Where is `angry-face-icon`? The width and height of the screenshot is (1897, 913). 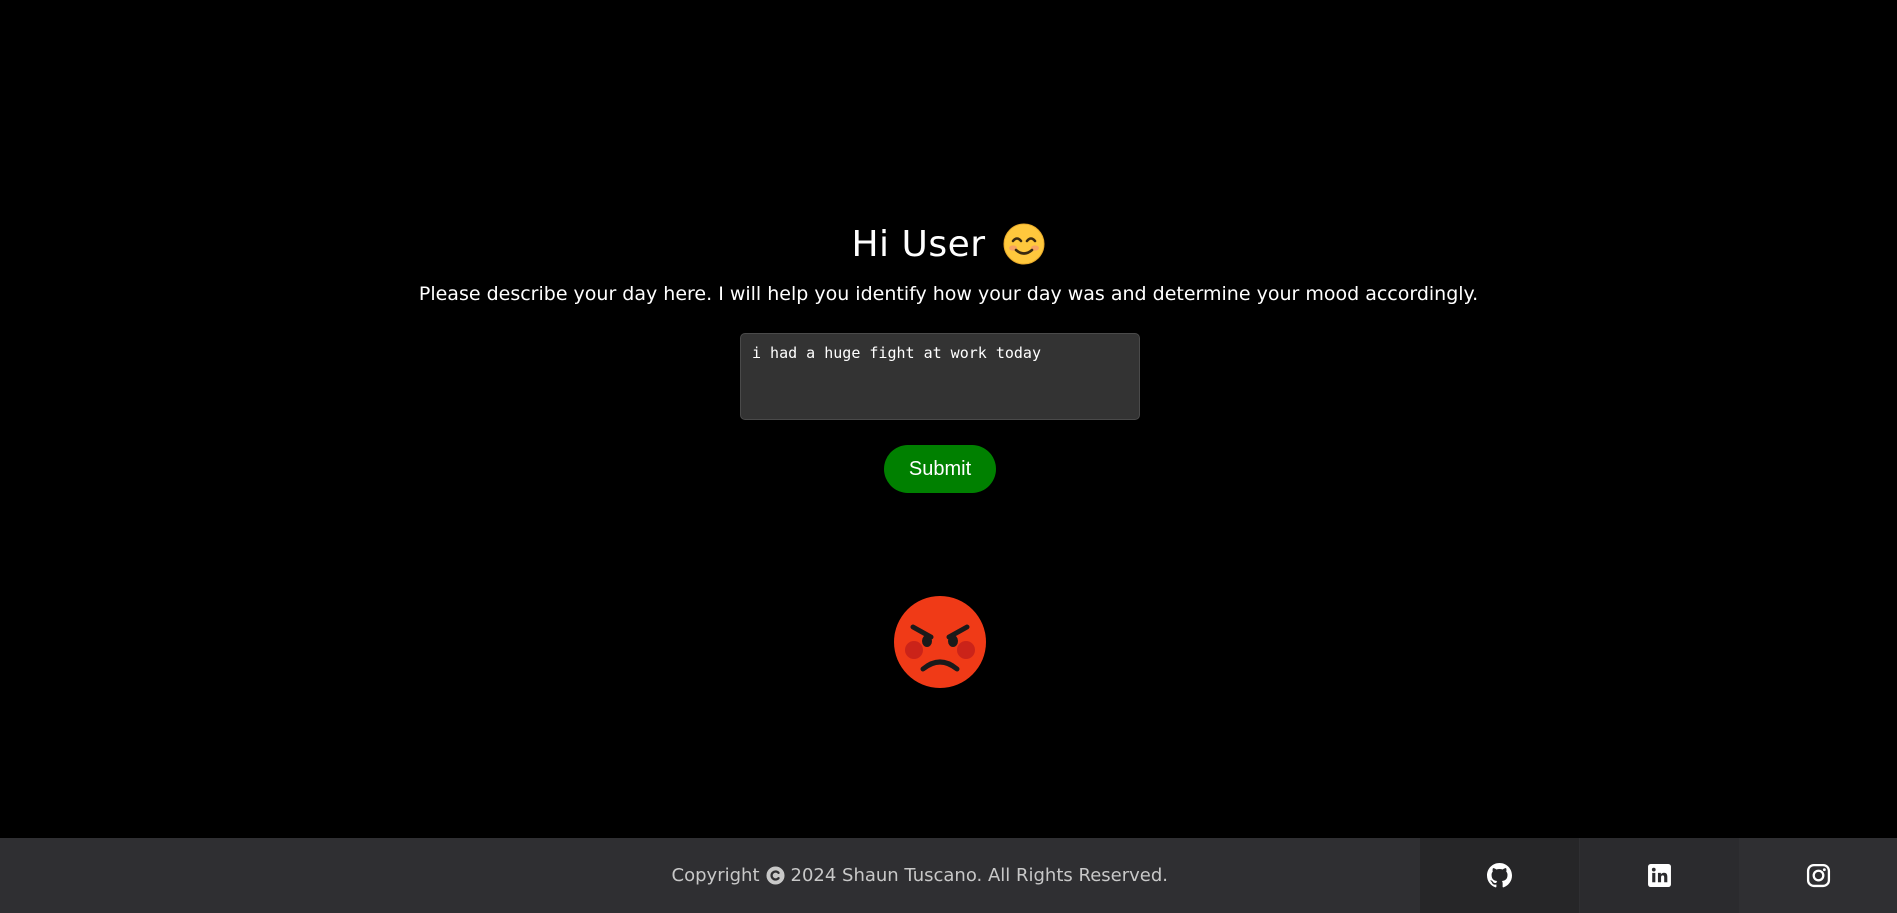
angry-face-icon is located at coordinates (940, 642).